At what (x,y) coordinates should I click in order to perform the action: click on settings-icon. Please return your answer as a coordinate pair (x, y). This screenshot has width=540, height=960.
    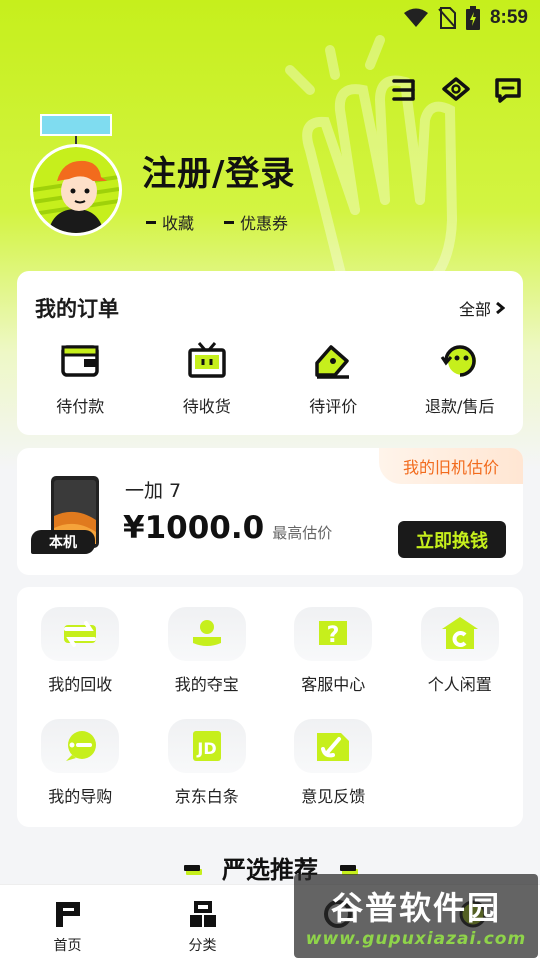
    Looking at the image, I should click on (456, 89).